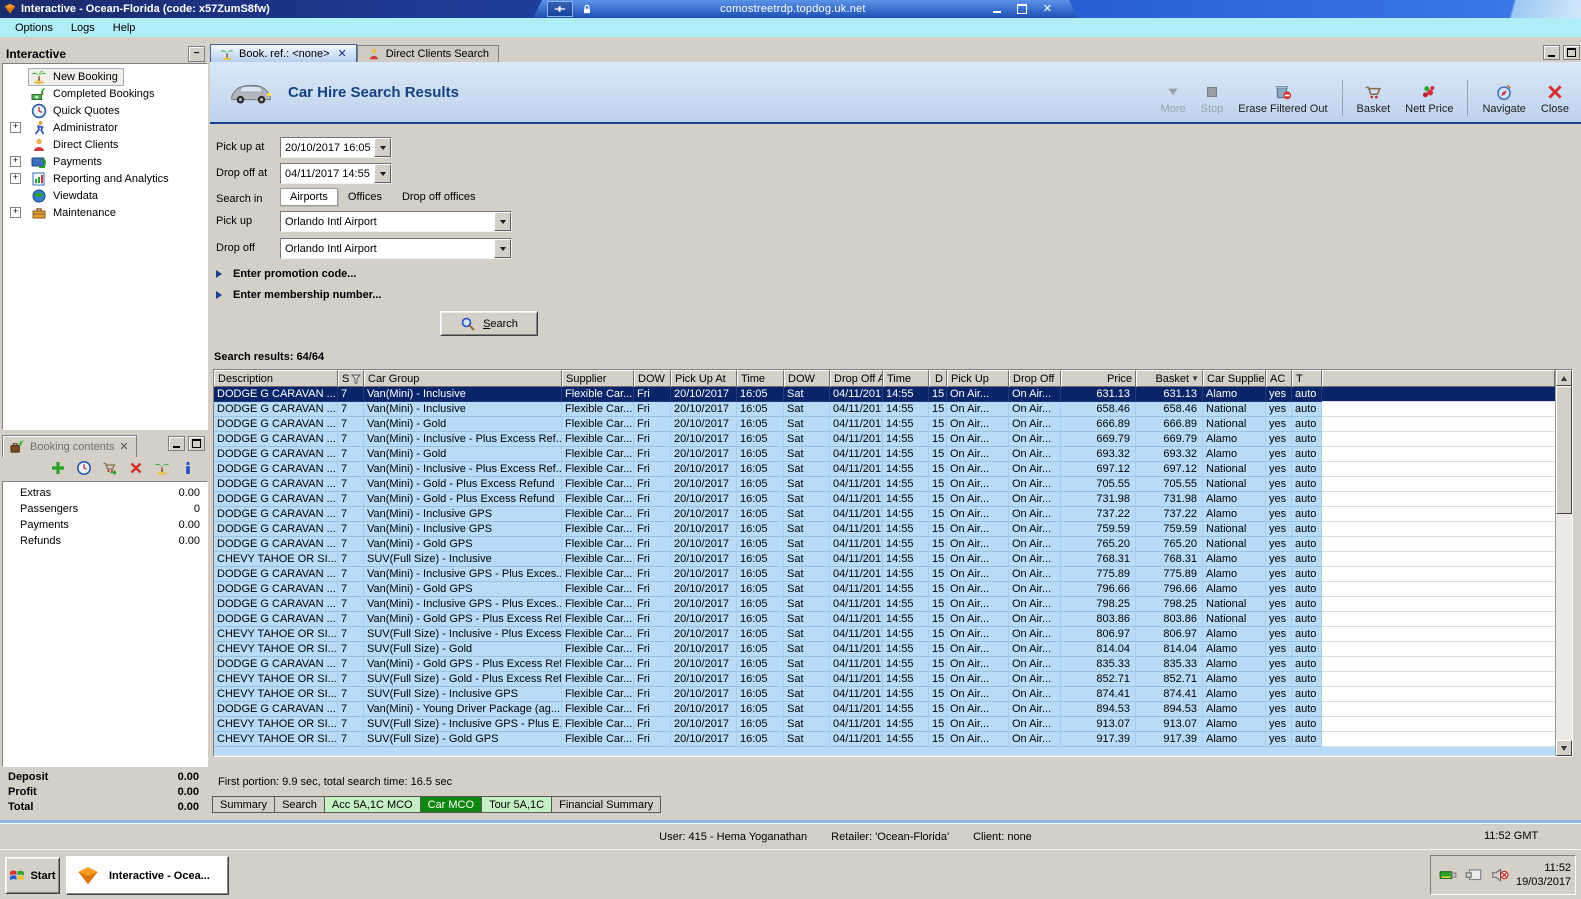 Image resolution: width=1581 pixels, height=899 pixels. Describe the element at coordinates (1035, 378) in the screenshot. I see `column-header-drop-off: Drop Off` at that location.